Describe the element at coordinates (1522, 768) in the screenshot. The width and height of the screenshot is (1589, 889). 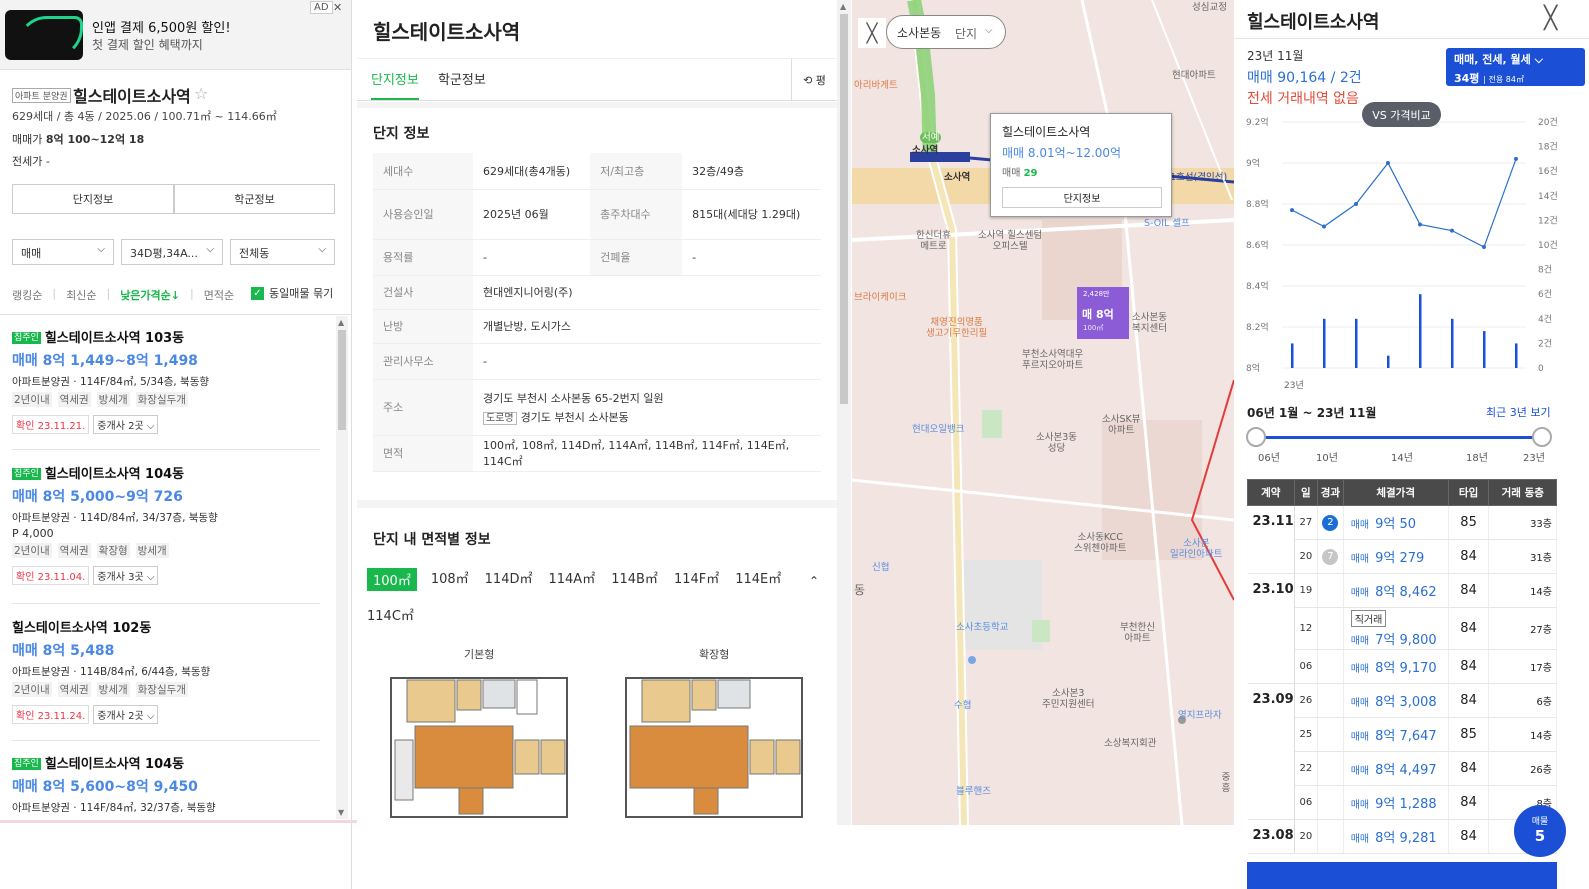
I see `trade-floor: 26층` at that location.